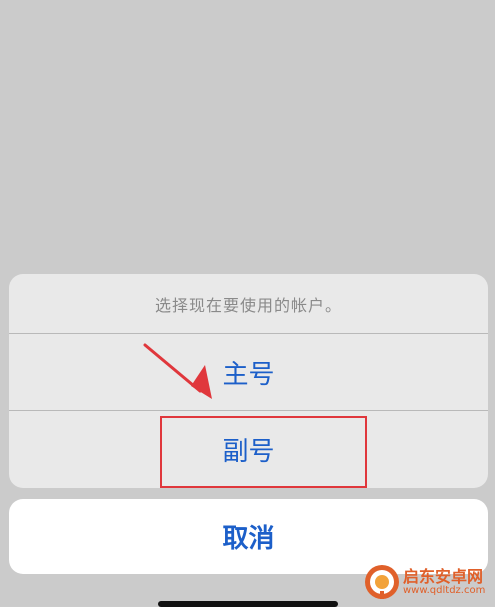 The height and width of the screenshot is (607, 495). I want to click on logo-icon, so click(382, 582).